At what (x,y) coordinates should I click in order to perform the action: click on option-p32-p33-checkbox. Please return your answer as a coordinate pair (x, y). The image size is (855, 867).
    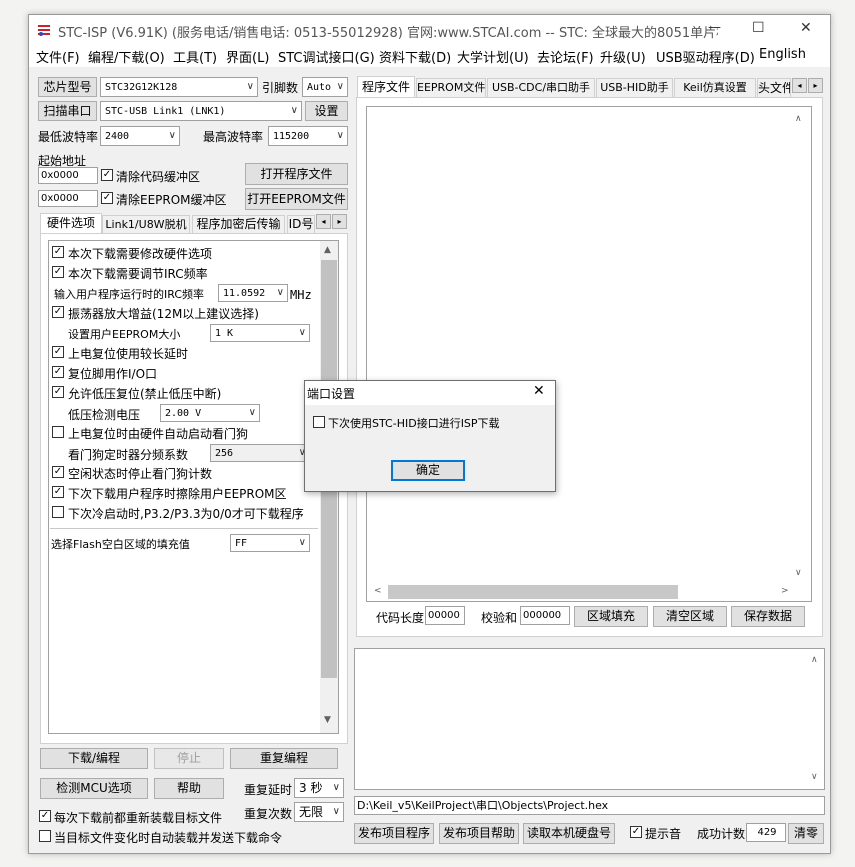
    Looking at the image, I should click on (58, 512).